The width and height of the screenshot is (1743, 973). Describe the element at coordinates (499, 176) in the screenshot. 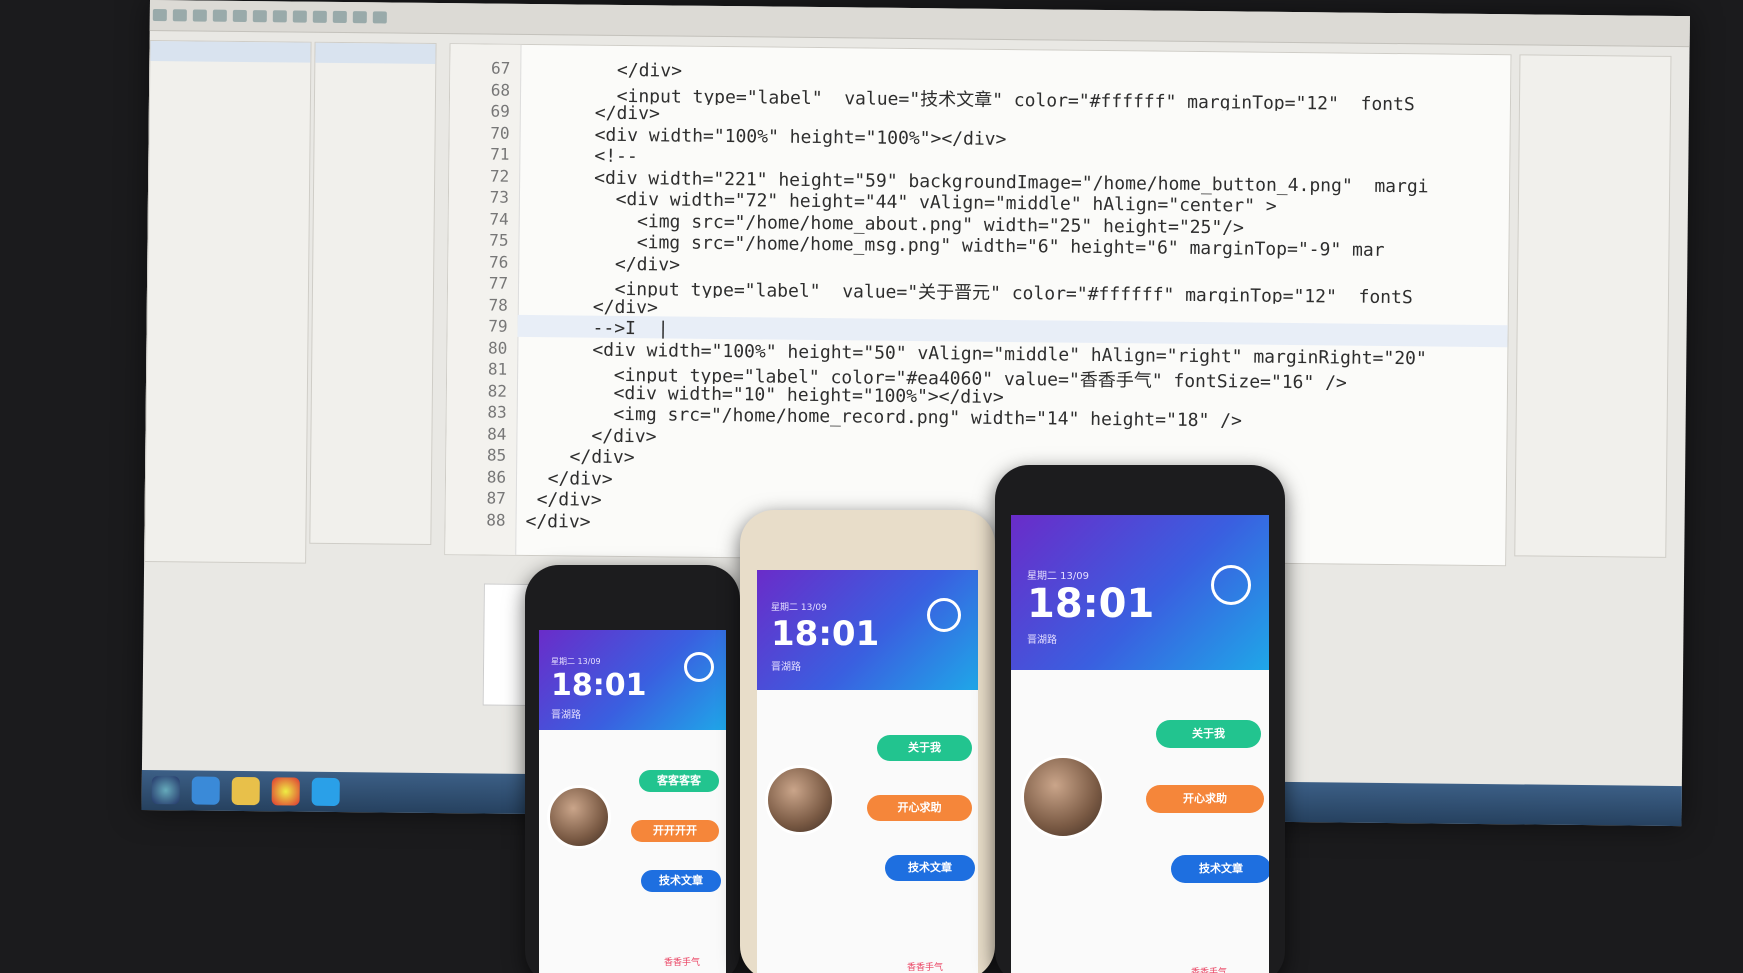

I see `line-number: 72` at that location.